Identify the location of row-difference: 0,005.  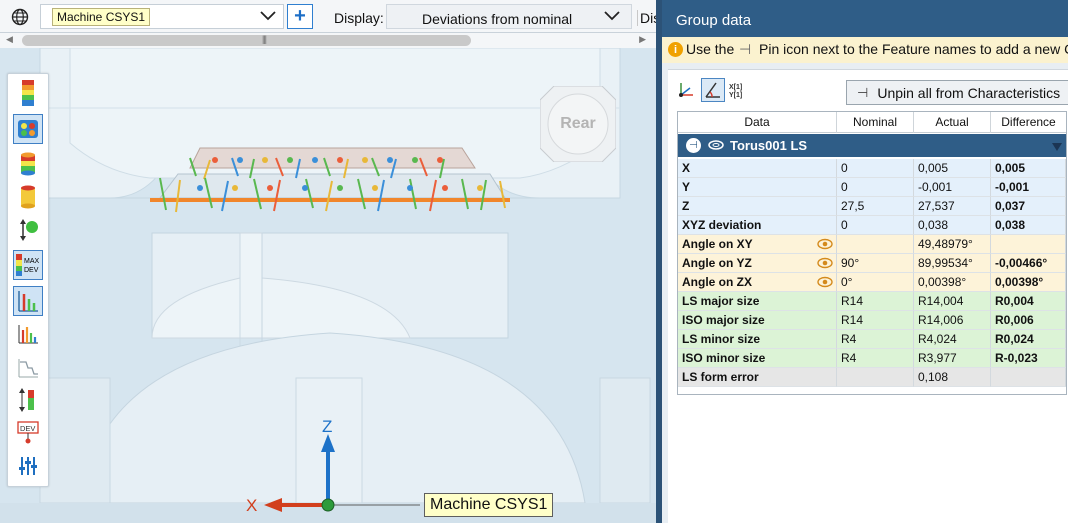
(1028, 168).